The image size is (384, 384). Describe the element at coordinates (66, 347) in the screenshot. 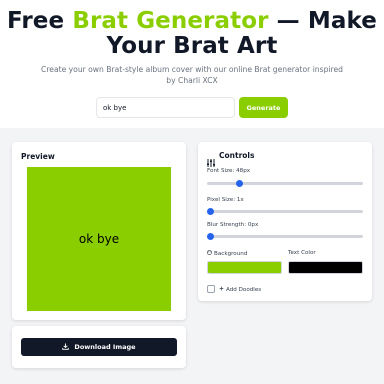

I see `download-icon` at that location.